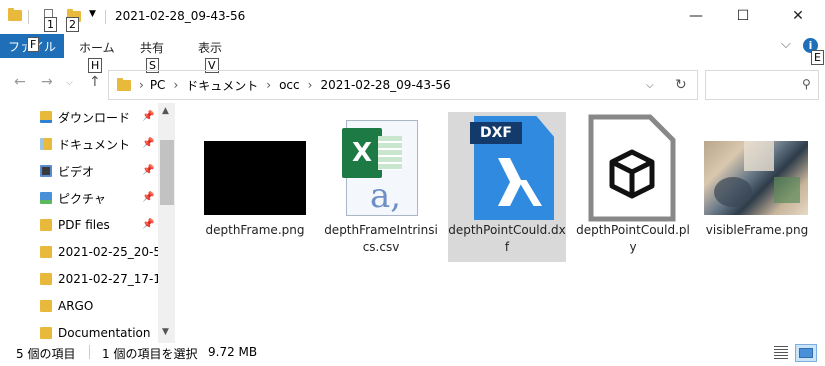 Image resolution: width=825 pixels, height=366 pixels. I want to click on file-item-depthpointcould-ply: depthPointCould.ply, so click(633, 187).